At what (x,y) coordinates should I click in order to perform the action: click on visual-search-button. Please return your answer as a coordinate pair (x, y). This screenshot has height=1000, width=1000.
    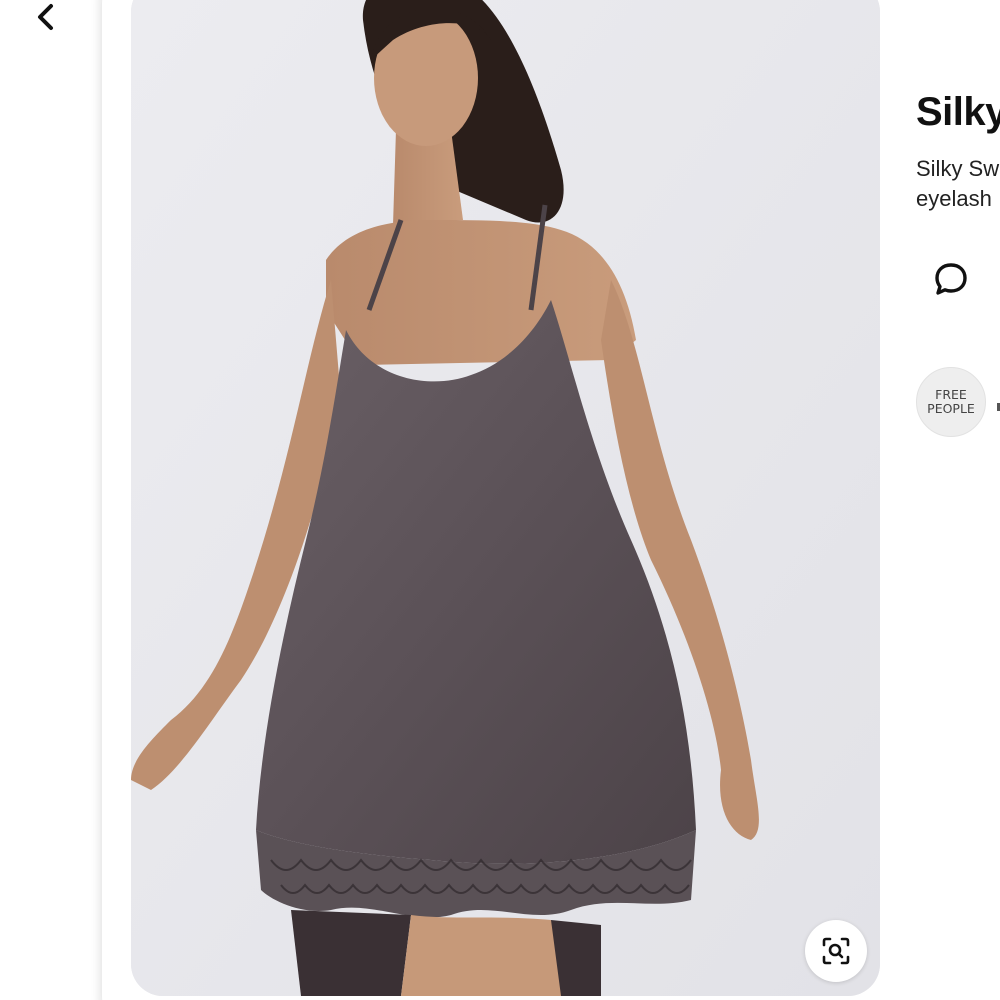
    Looking at the image, I should click on (836, 951).